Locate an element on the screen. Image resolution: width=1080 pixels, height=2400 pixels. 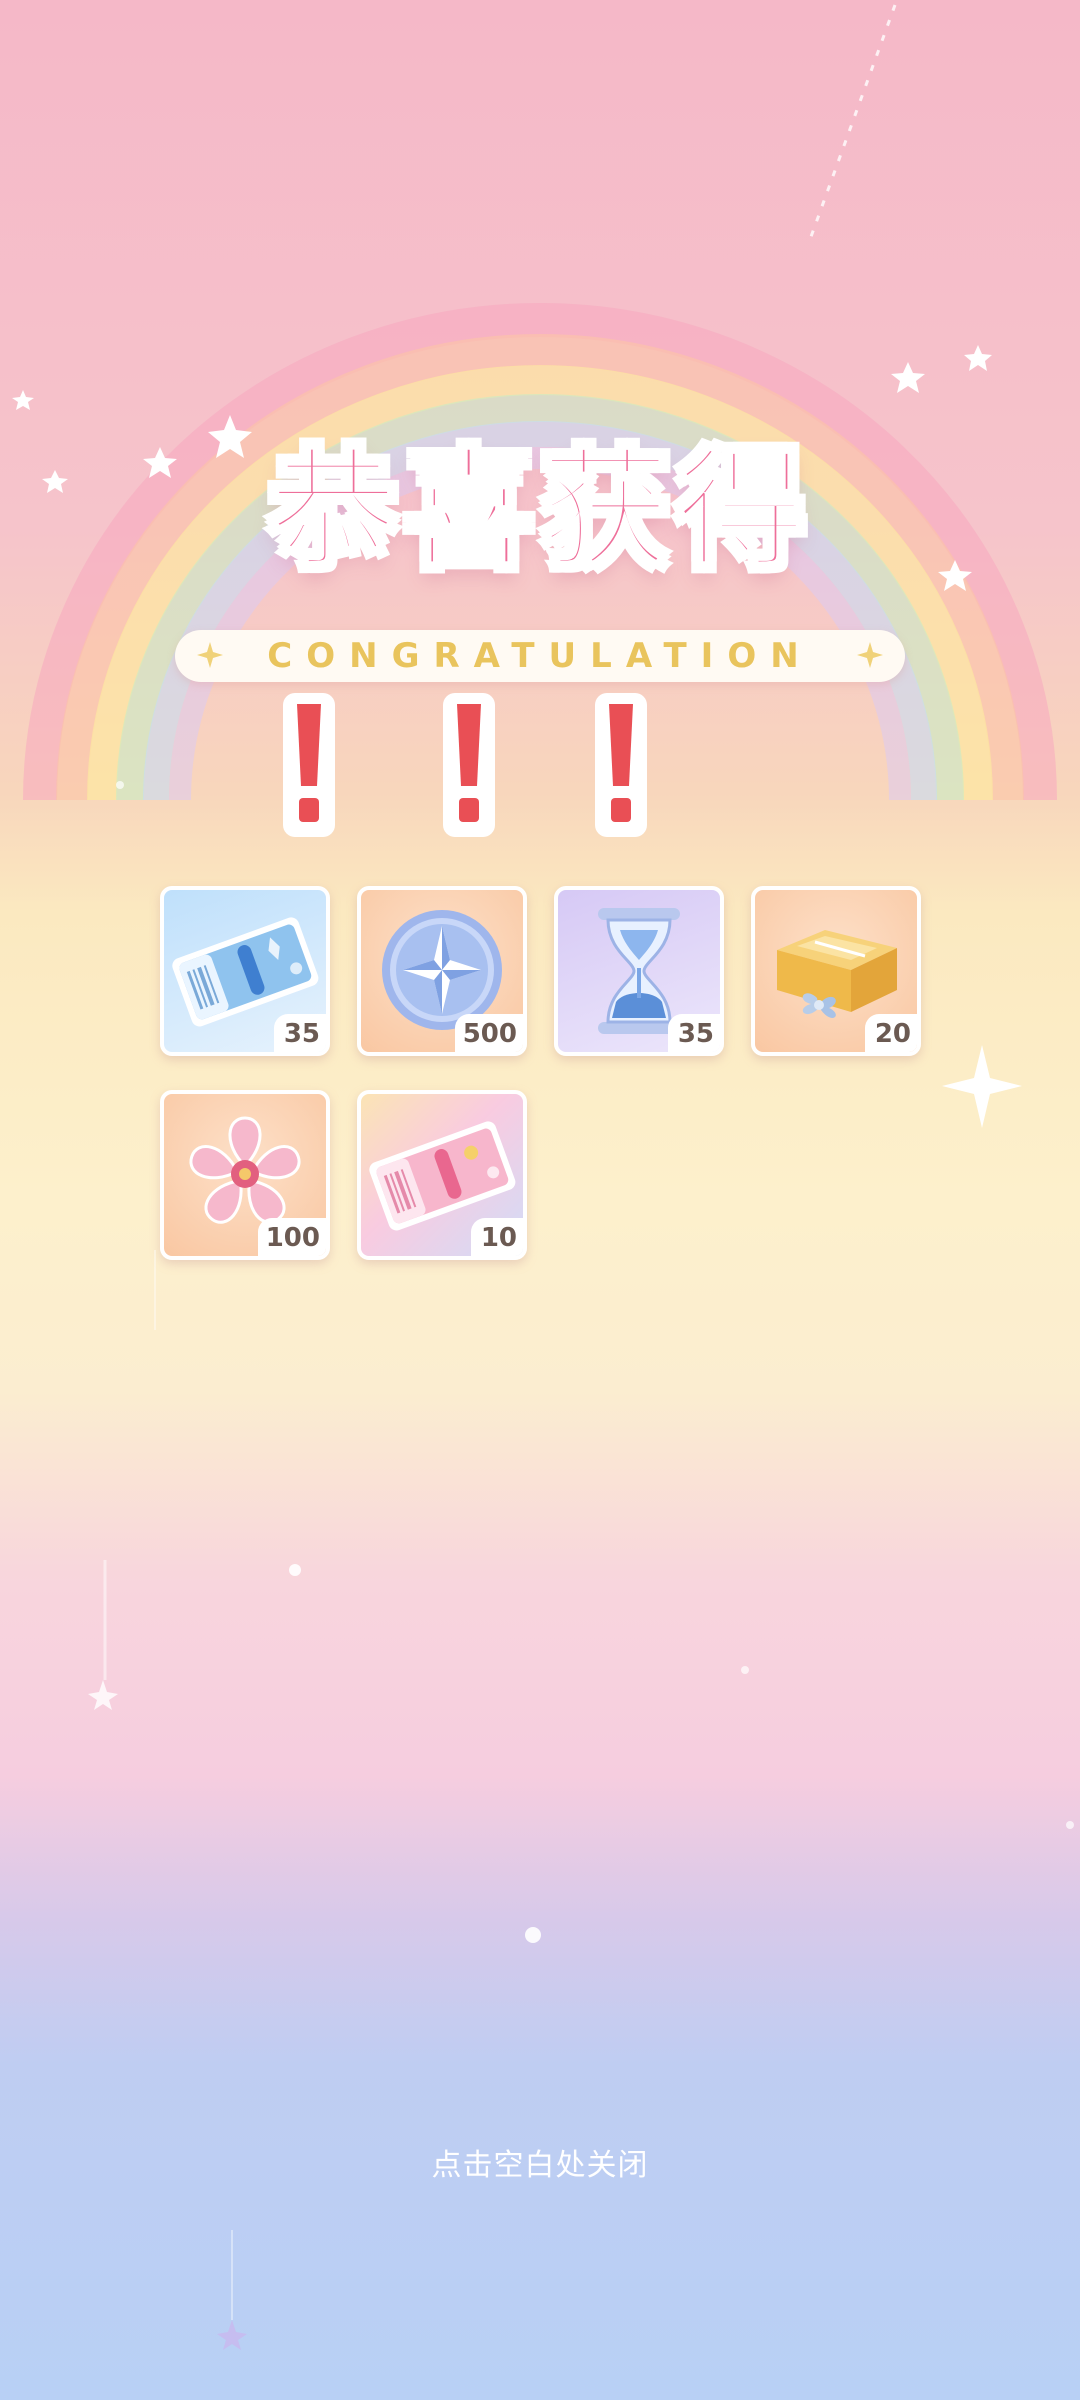
congratulation-text: CONGRATULATION is located at coordinates (540, 656).